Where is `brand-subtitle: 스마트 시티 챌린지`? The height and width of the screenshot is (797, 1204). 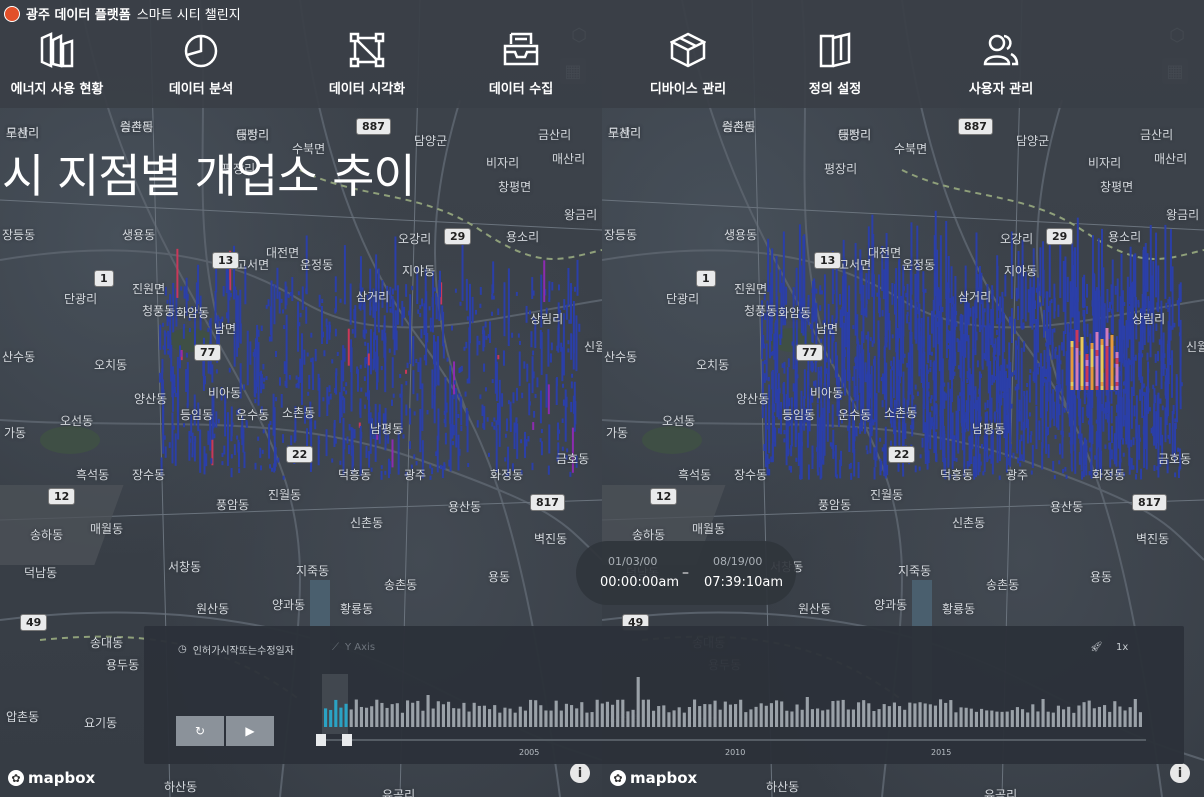 brand-subtitle: 스마트 시티 챌린지 is located at coordinates (188, 15).